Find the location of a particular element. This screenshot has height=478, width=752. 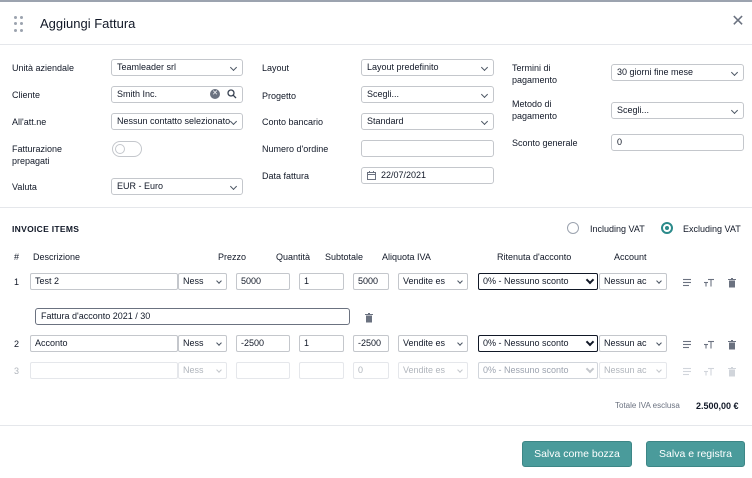

excluding-vat-radio is located at coordinates (667, 228).